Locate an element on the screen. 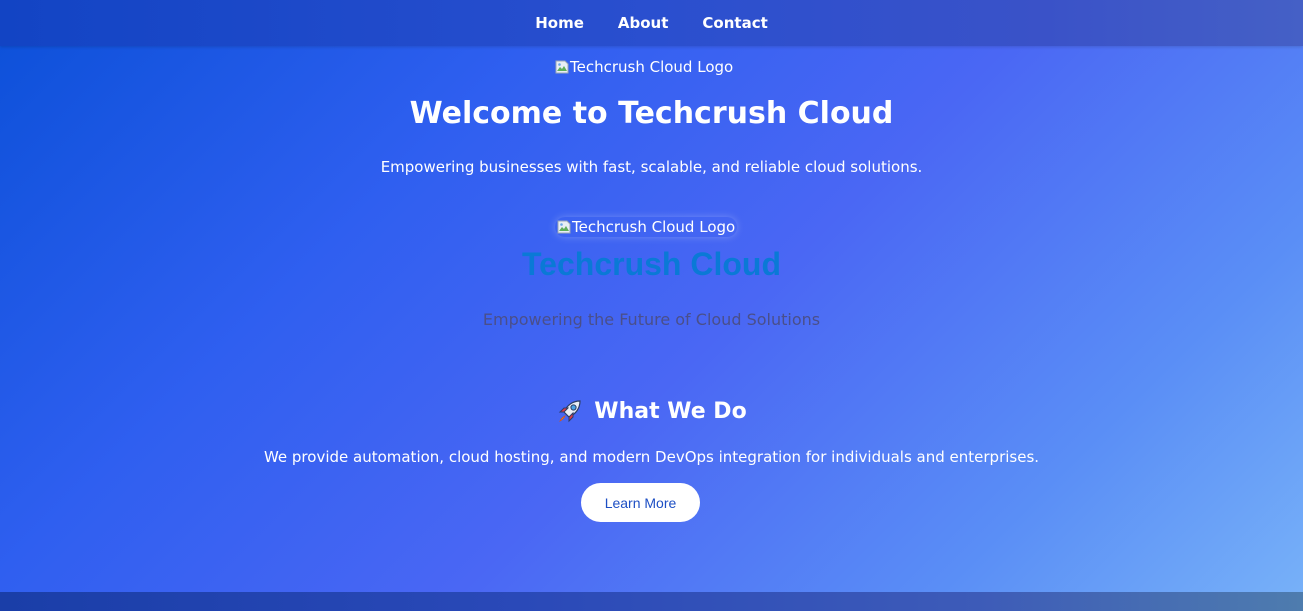  rocket-icon is located at coordinates (570, 411).